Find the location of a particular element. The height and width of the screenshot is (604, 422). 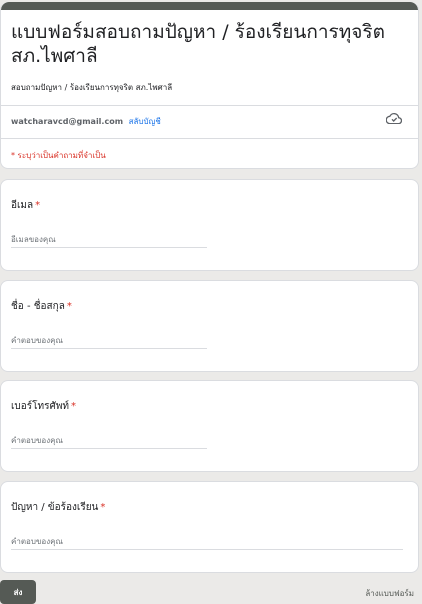

complaint-input is located at coordinates (207, 542).